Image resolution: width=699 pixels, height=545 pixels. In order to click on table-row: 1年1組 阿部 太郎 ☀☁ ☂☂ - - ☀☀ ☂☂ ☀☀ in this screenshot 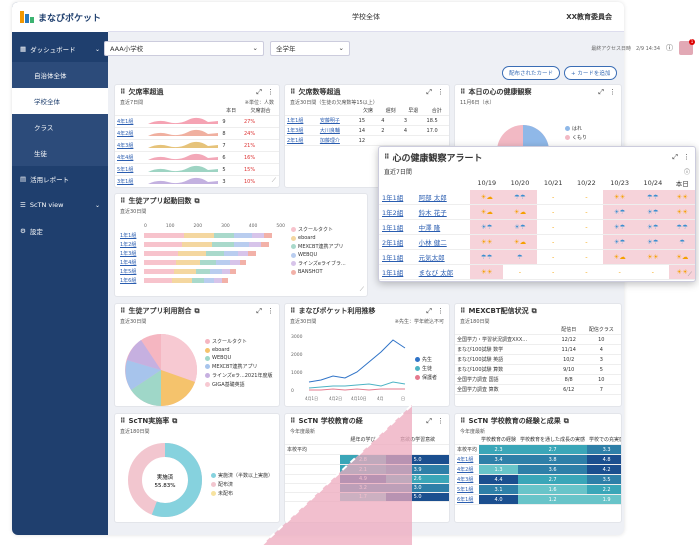, I will do `click(537, 197)`.